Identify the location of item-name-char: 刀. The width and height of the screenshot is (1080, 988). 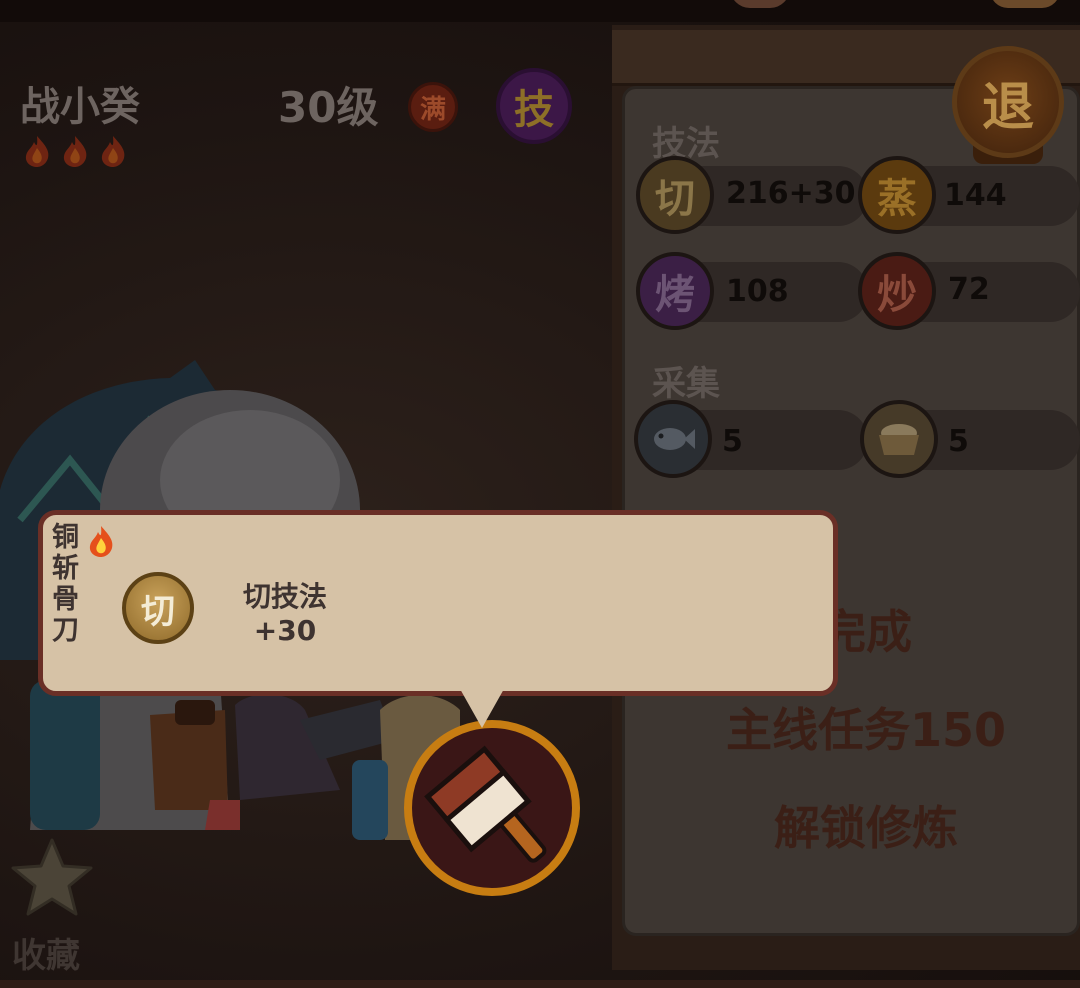
(65, 630).